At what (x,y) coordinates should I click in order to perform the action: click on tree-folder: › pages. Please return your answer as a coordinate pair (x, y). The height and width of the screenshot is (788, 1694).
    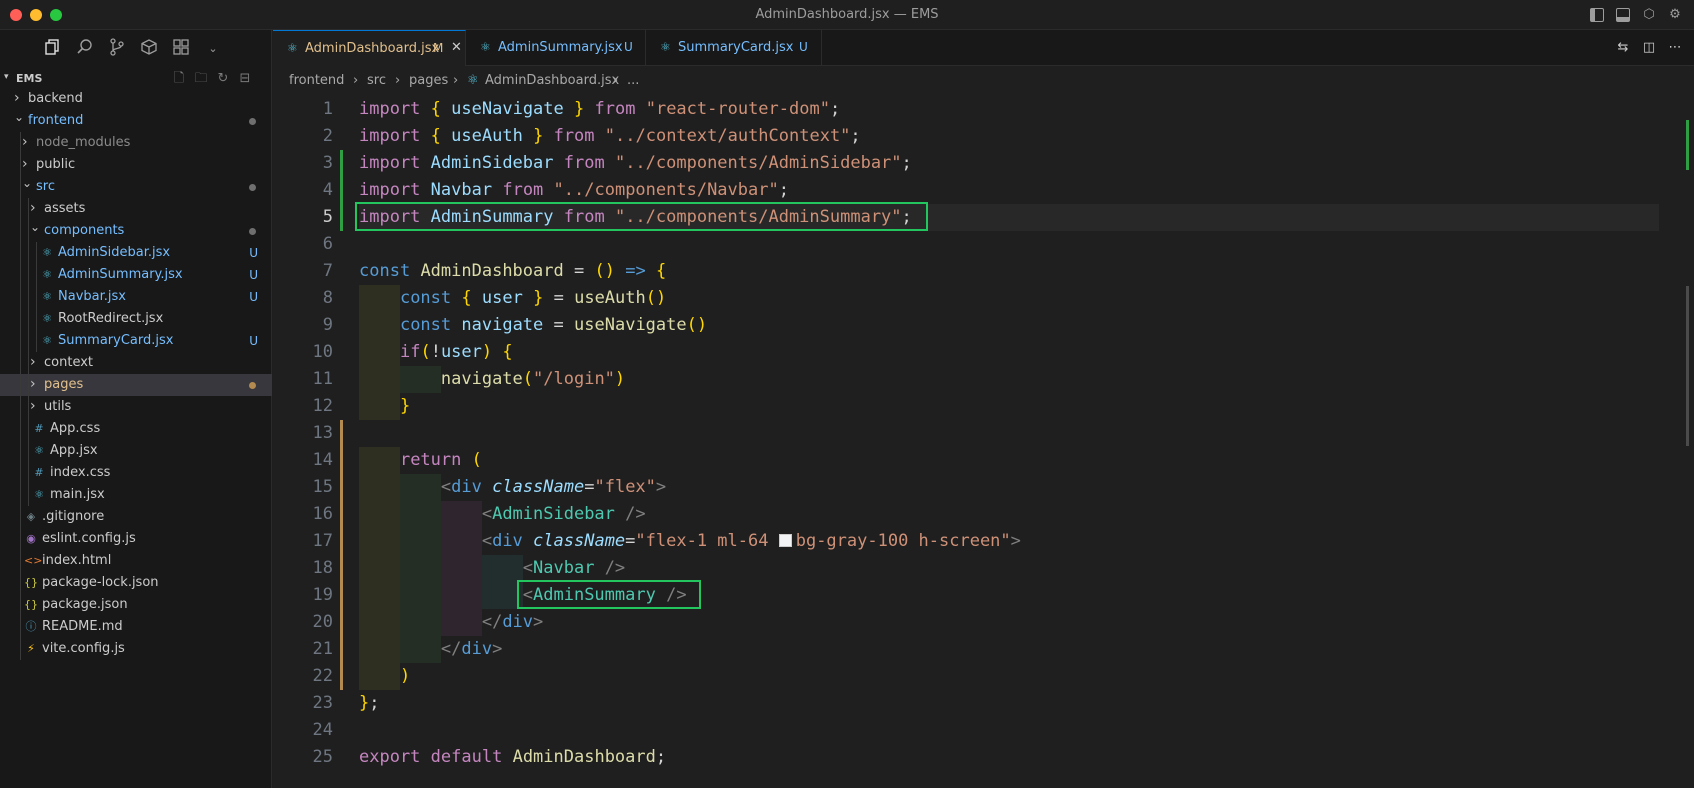
    Looking at the image, I should click on (136, 385).